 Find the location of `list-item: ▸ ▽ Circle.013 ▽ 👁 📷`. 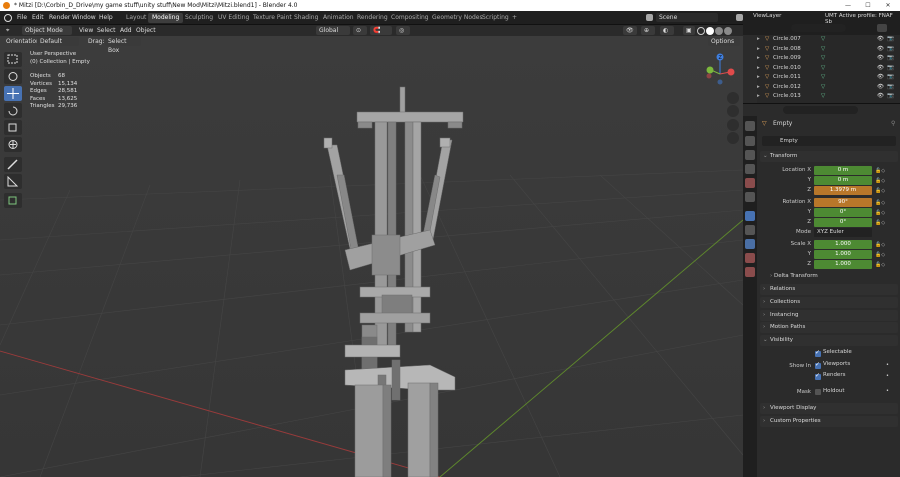

list-item: ▸ ▽ Circle.013 ▽ 👁 📷 is located at coordinates (828, 97).